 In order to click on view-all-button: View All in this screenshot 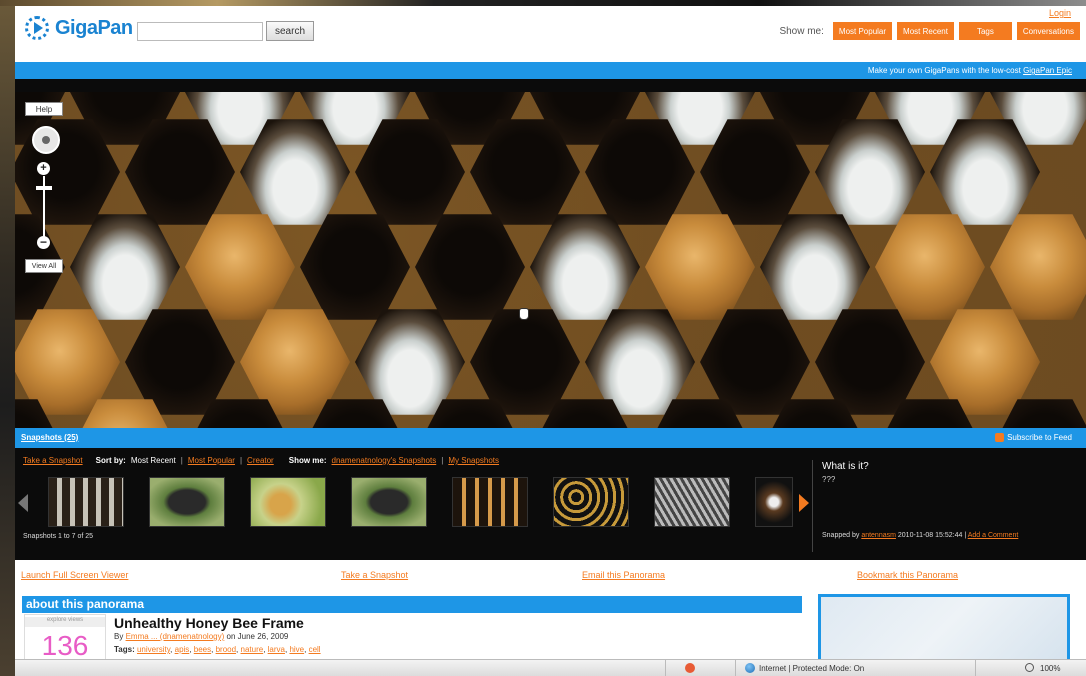, I will do `click(44, 266)`.